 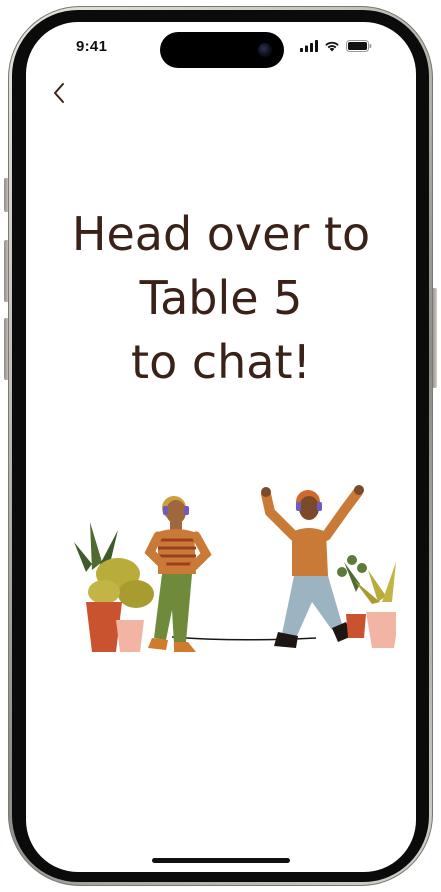 What do you see at coordinates (235, 568) in the screenshot?
I see `dancing-people-illustration` at bounding box center [235, 568].